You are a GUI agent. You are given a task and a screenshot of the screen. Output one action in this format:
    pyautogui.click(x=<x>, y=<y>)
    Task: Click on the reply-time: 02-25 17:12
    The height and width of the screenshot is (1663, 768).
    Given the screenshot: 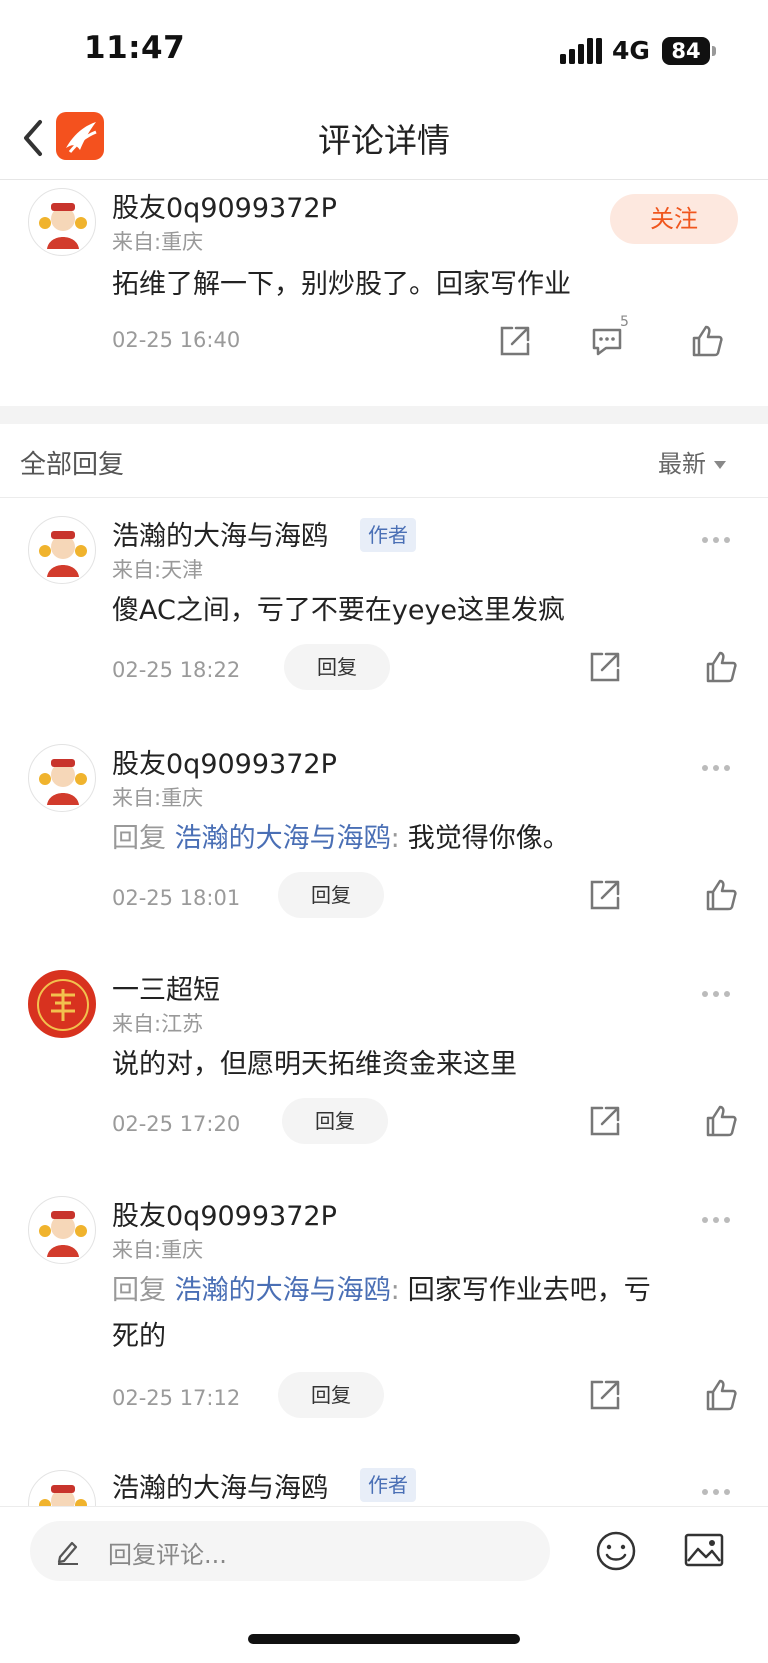 What is the action you would take?
    pyautogui.click(x=176, y=1398)
    